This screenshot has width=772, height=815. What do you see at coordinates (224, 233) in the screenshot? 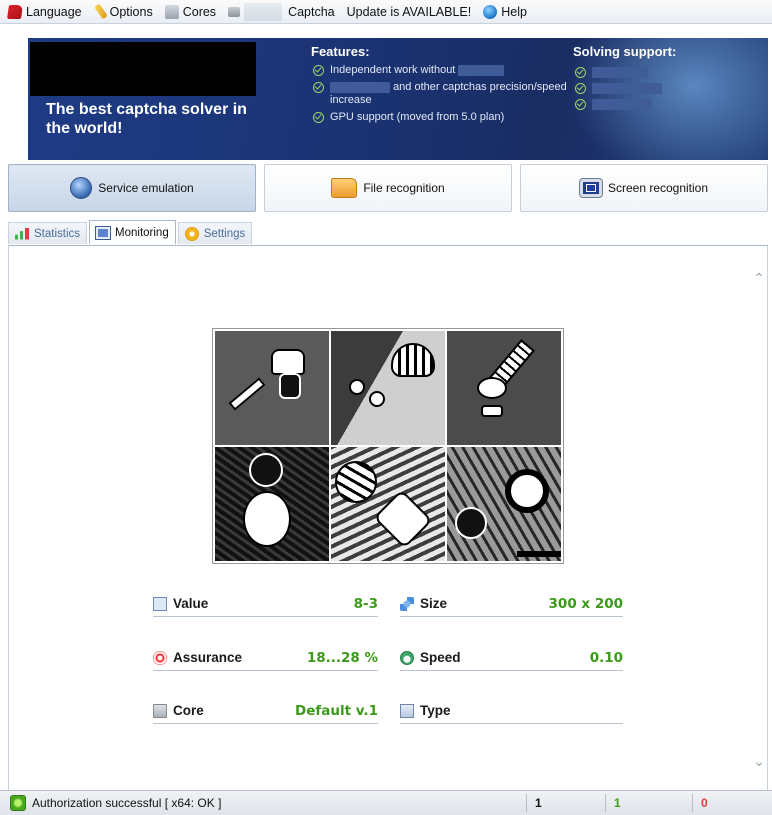
I see `tab-settings-label: Settings` at bounding box center [224, 233].